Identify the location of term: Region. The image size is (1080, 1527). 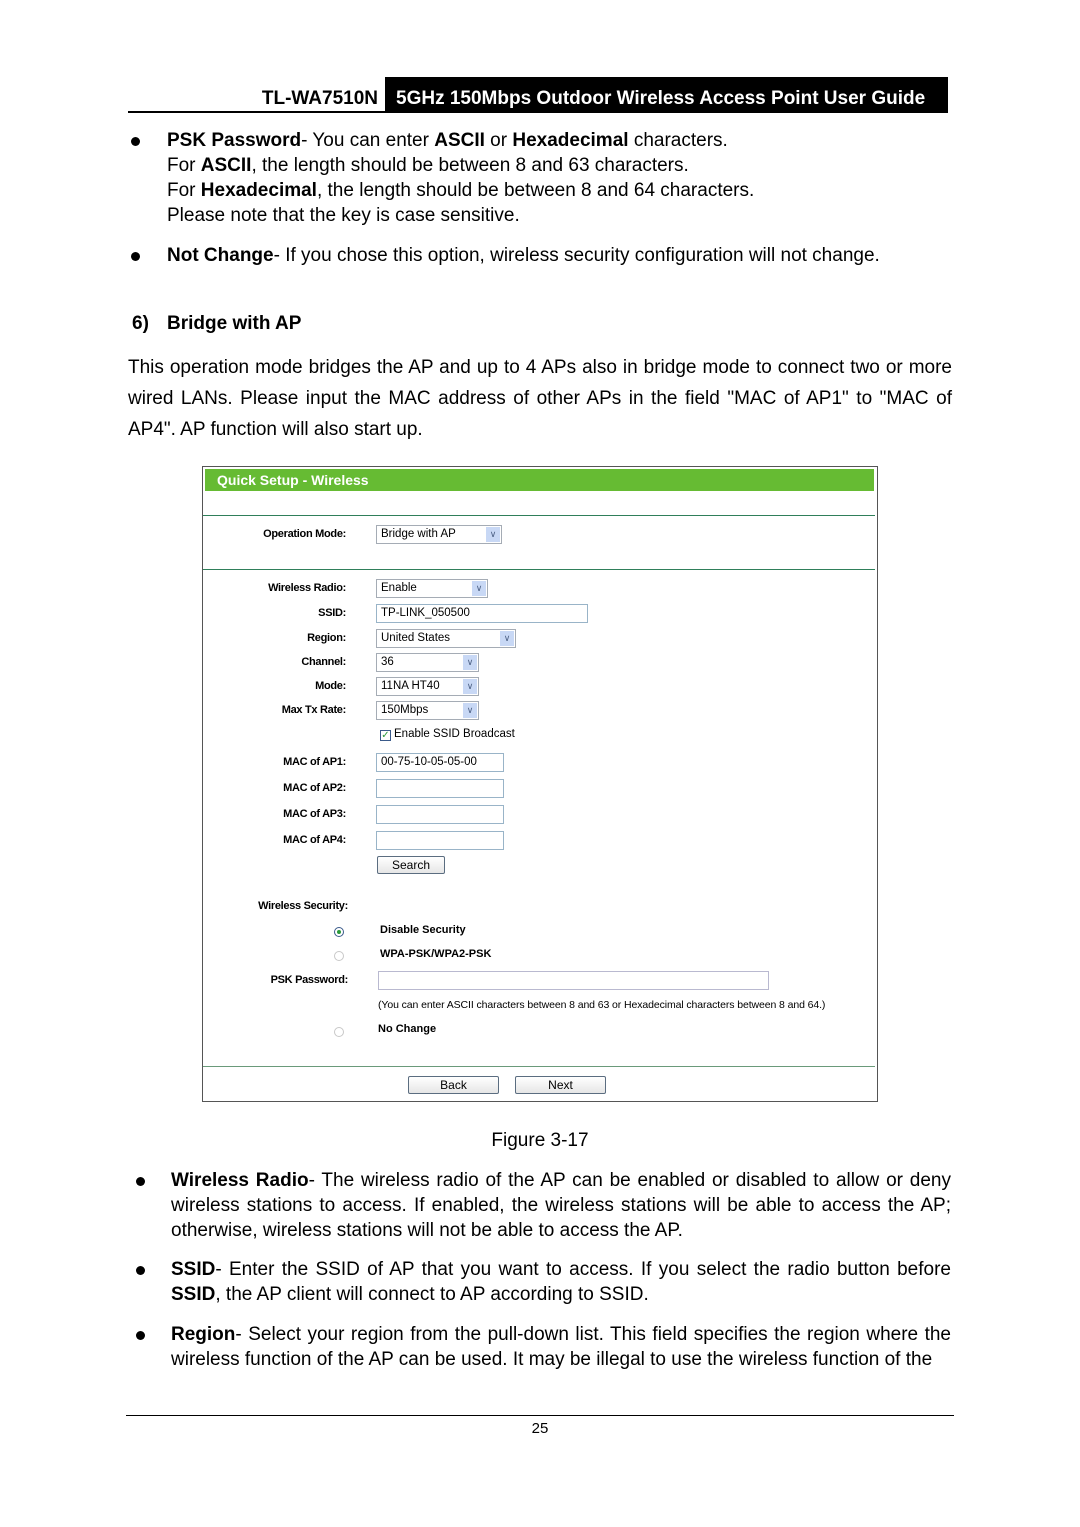
(203, 1334).